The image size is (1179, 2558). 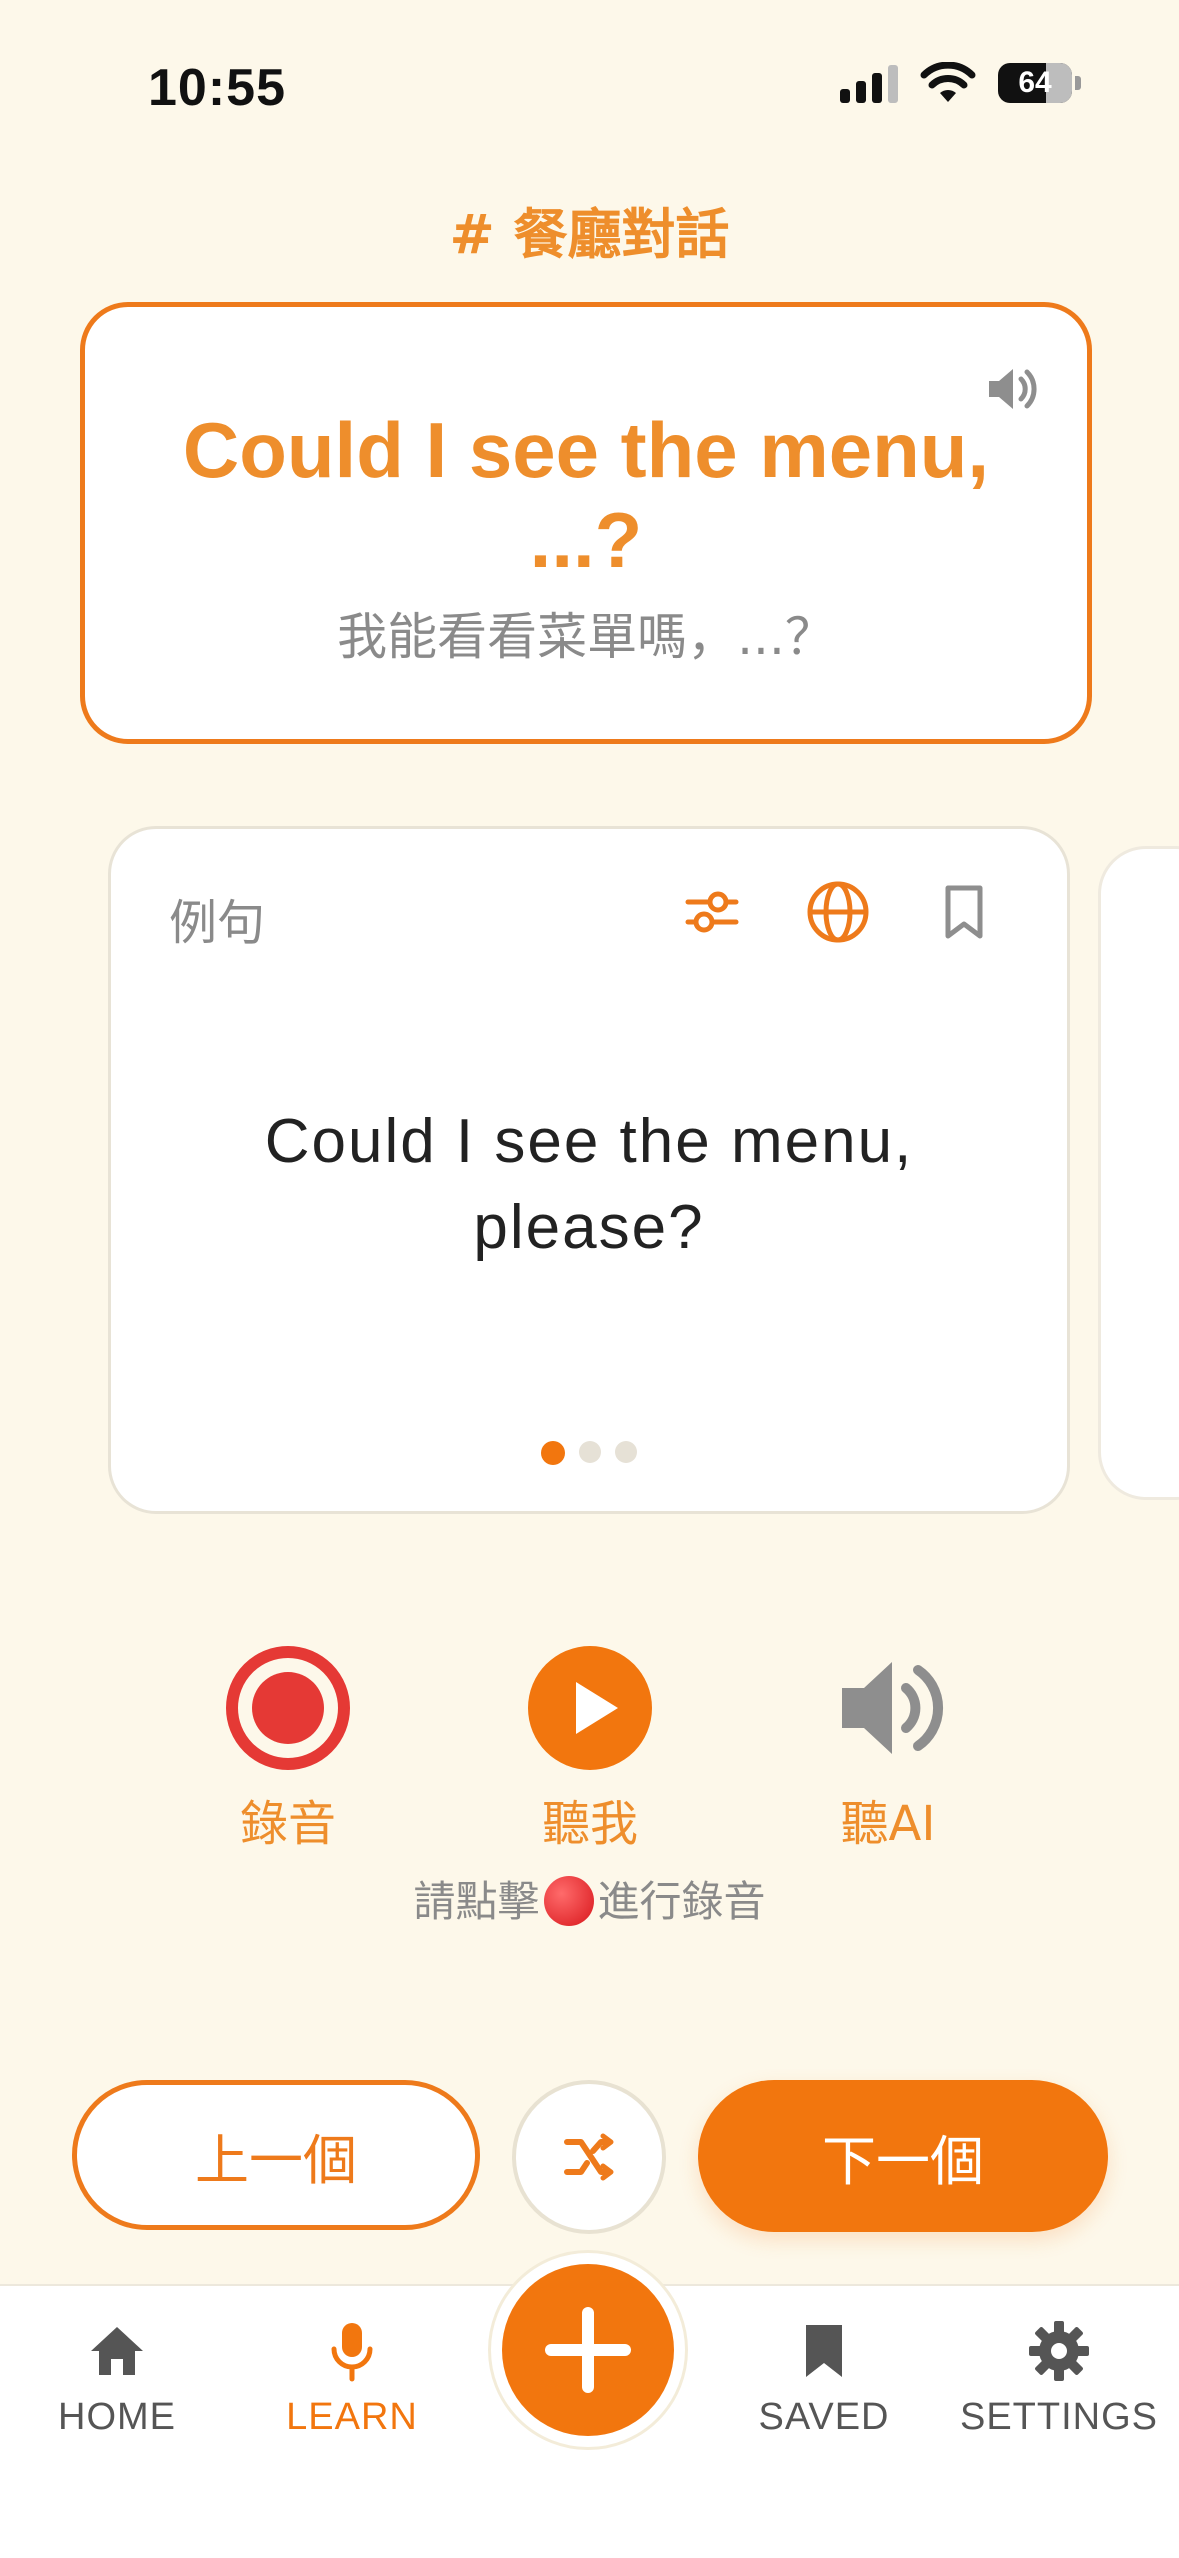 I want to click on tab-saved-label: SAVED, so click(x=824, y=2417).